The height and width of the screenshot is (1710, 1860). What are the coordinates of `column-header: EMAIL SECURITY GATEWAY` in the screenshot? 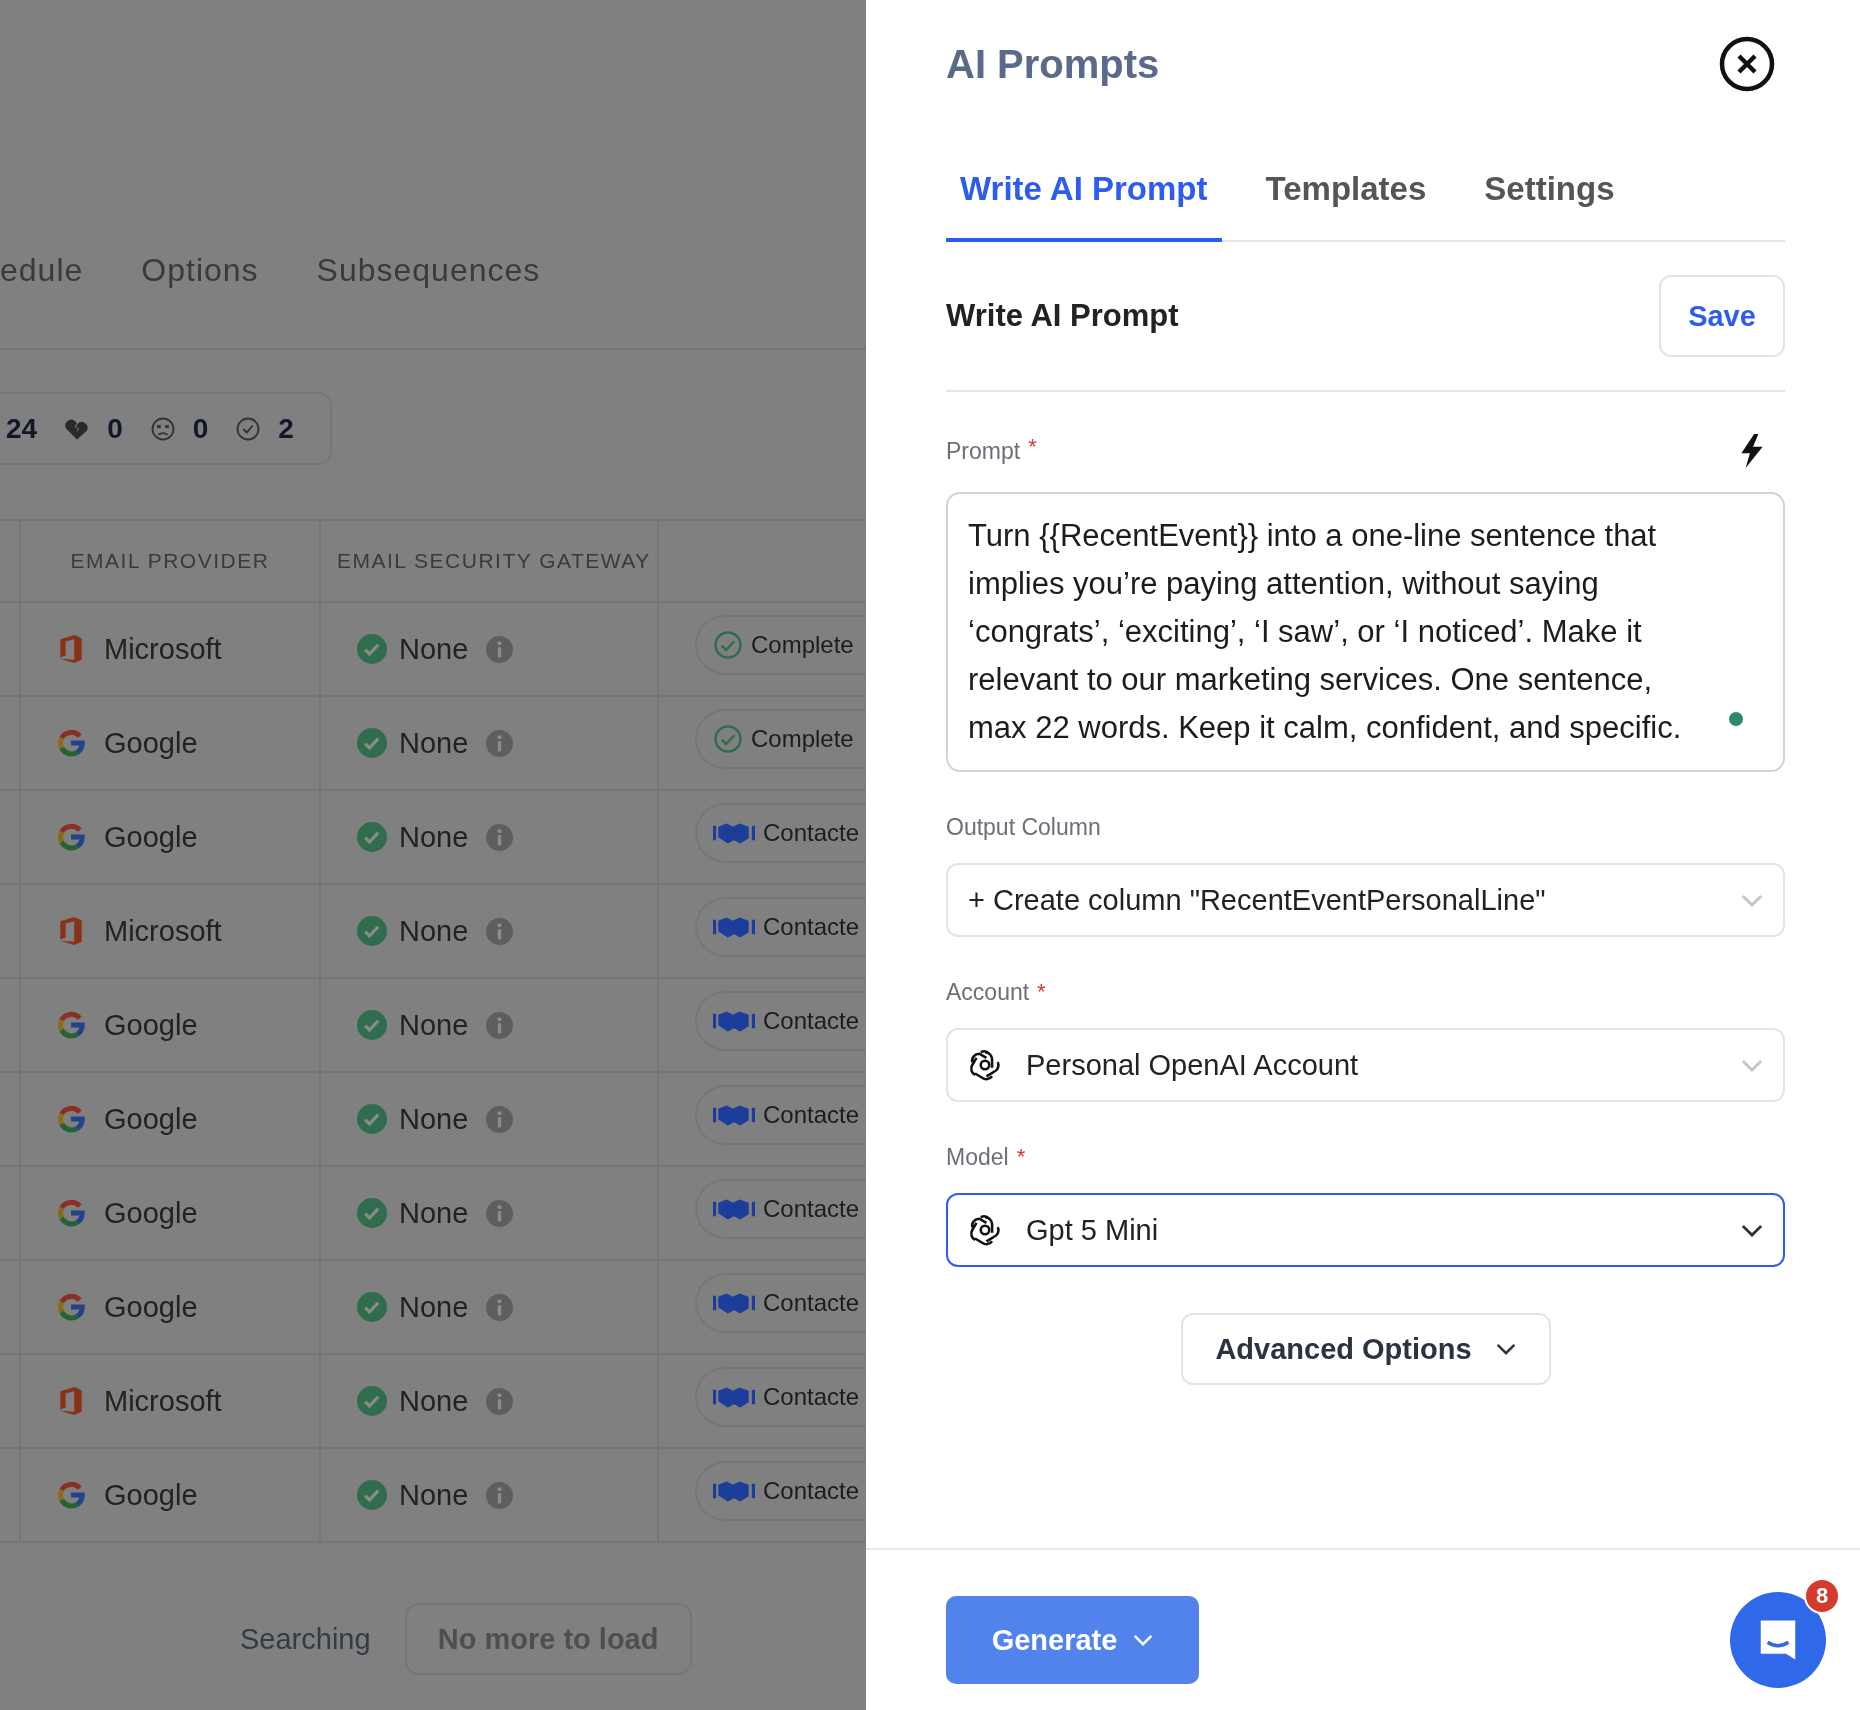 It's located at (494, 561).